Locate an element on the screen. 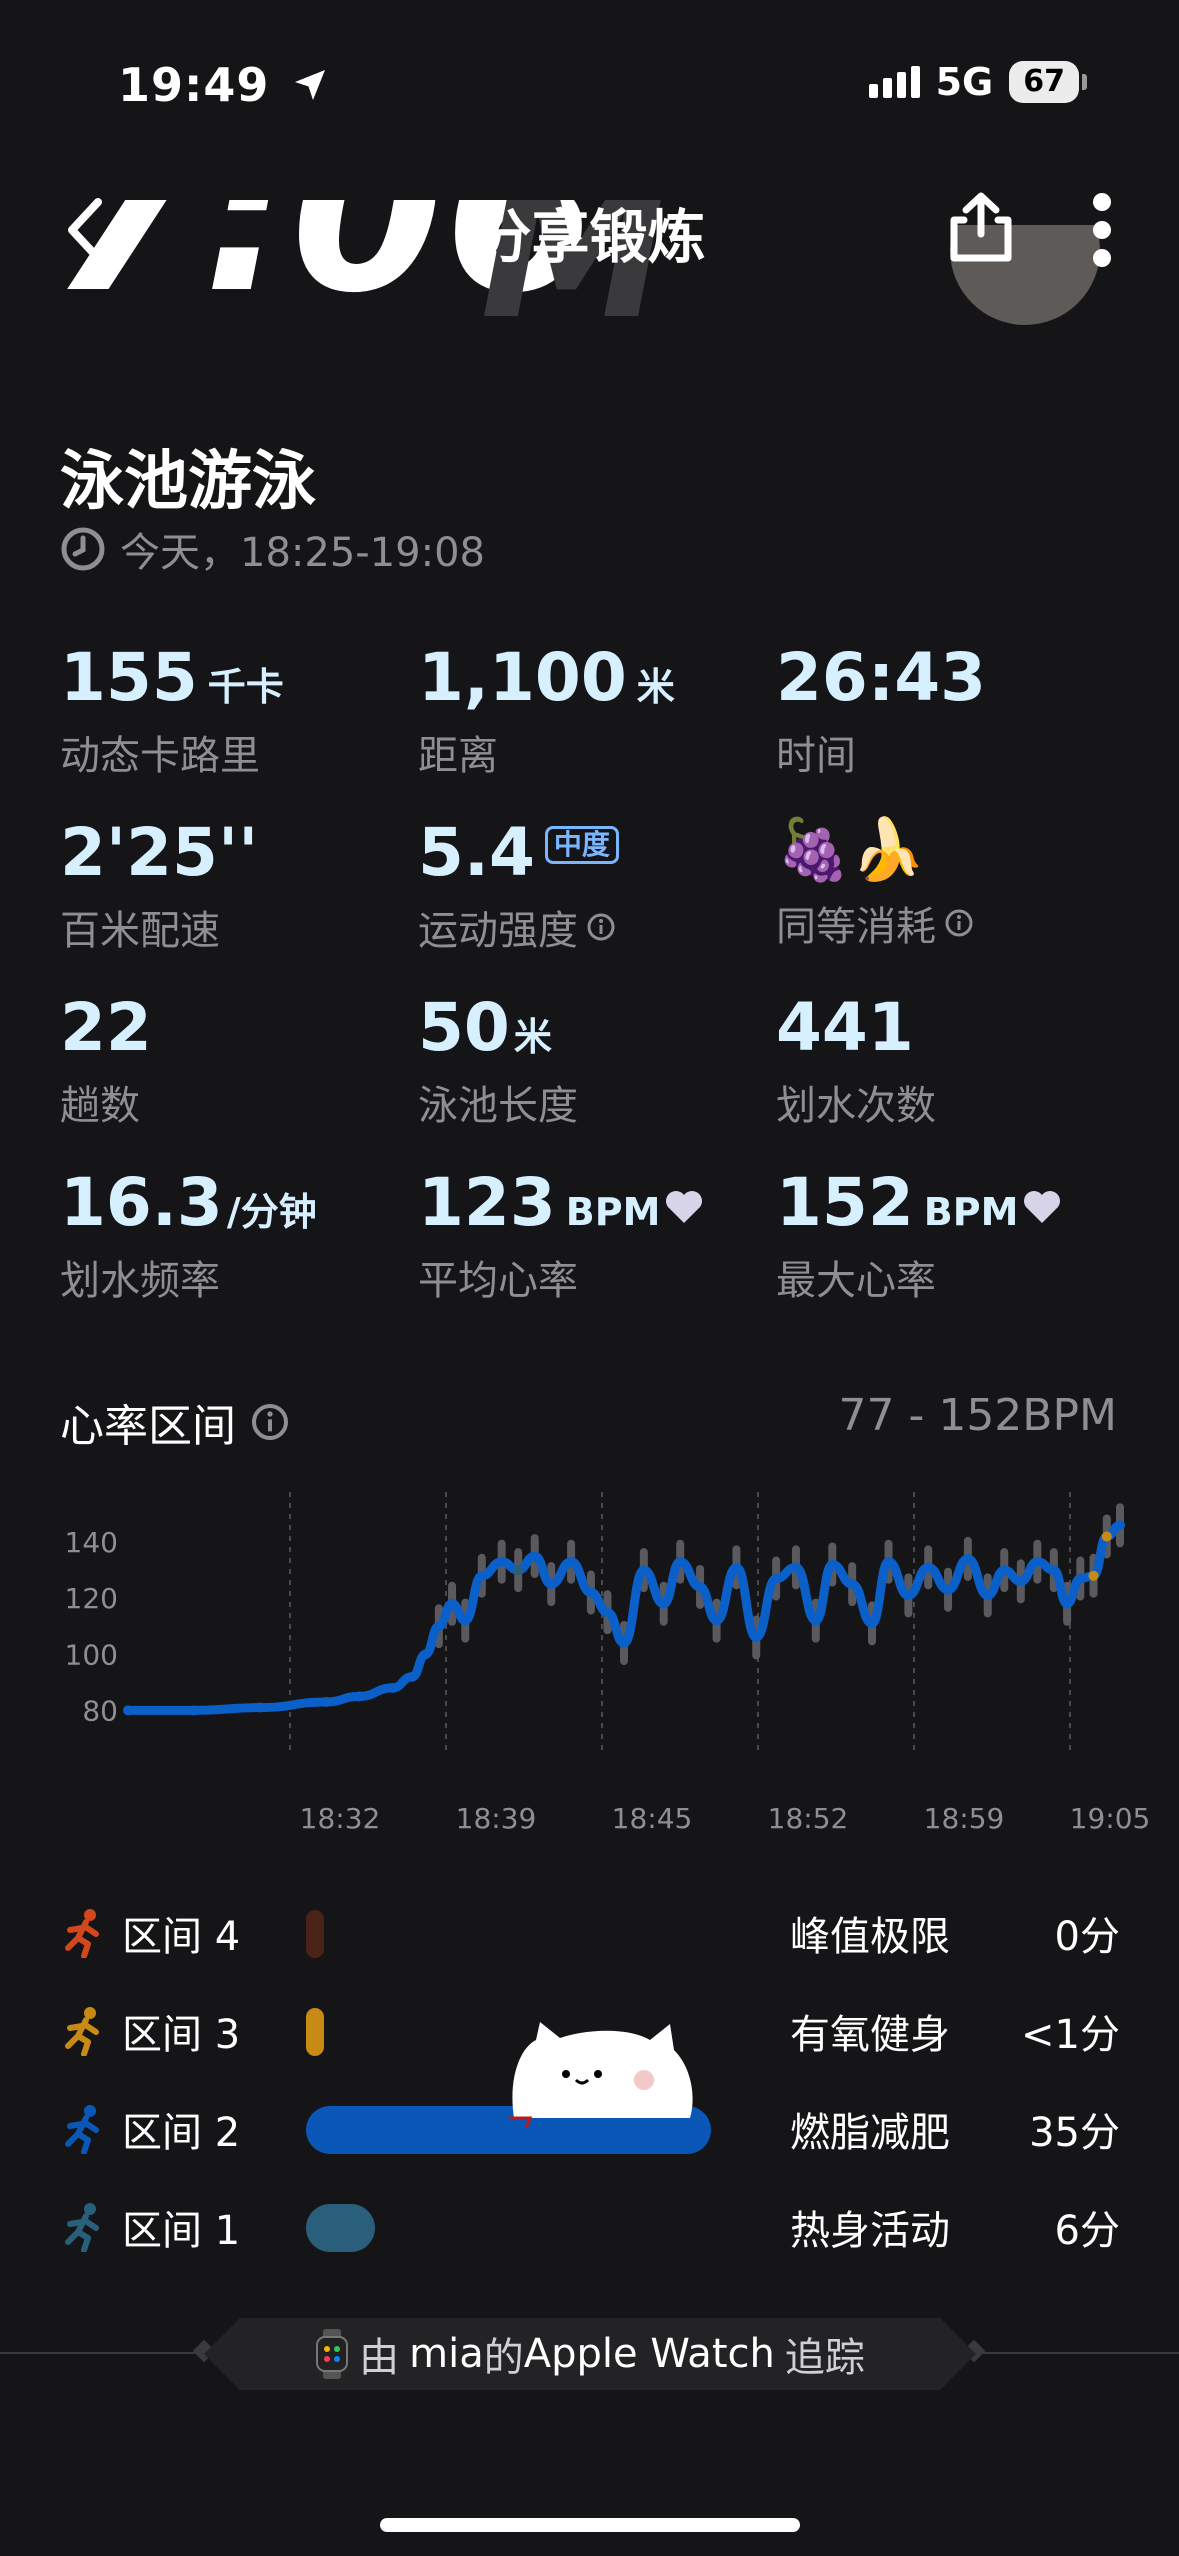 The height and width of the screenshot is (2556, 1179). location-arrow-icon is located at coordinates (310, 85).